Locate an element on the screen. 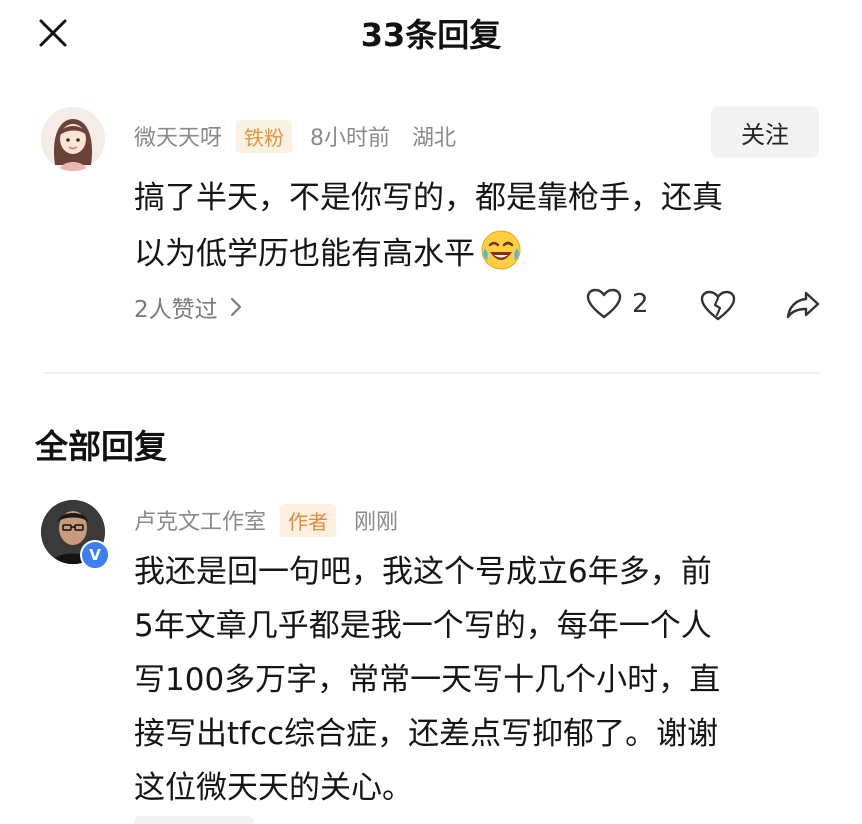  page-title: 33条回复 is located at coordinates (431, 35).